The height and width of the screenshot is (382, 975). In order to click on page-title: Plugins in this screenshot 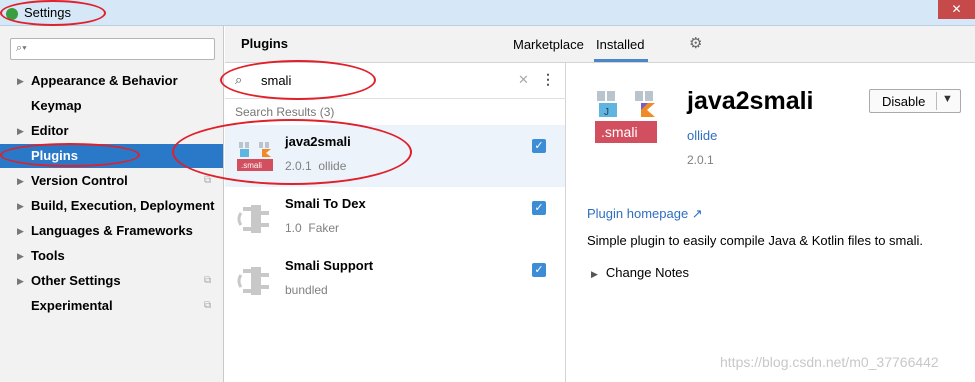, I will do `click(264, 43)`.